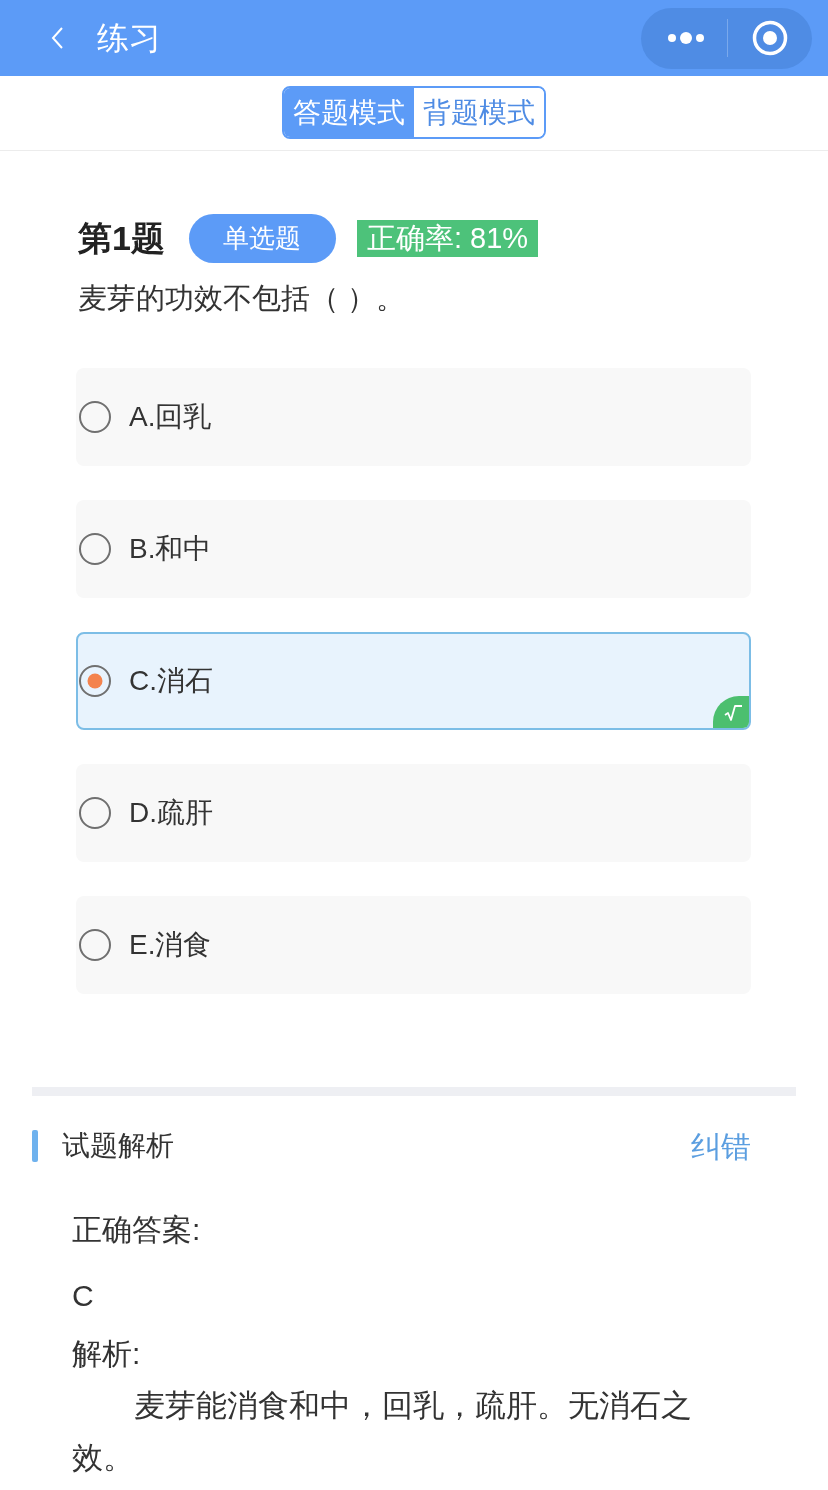 The height and width of the screenshot is (1490, 828). What do you see at coordinates (129, 38) in the screenshot?
I see `page-title: 练习` at bounding box center [129, 38].